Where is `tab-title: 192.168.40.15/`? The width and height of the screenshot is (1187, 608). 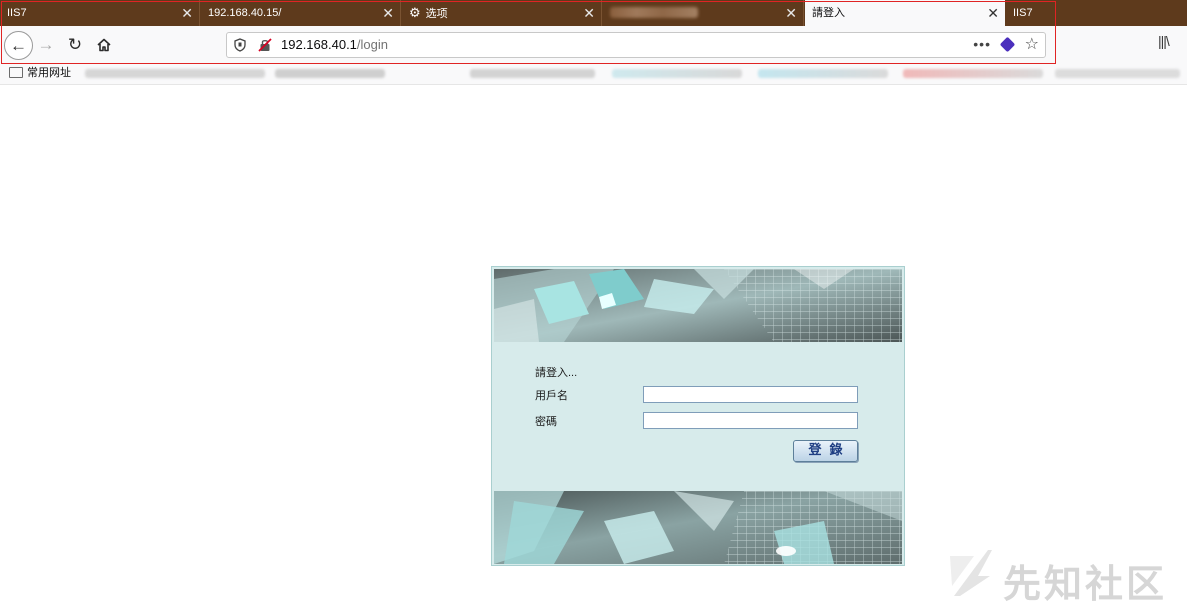
tab-title: 192.168.40.15/ is located at coordinates (245, 13).